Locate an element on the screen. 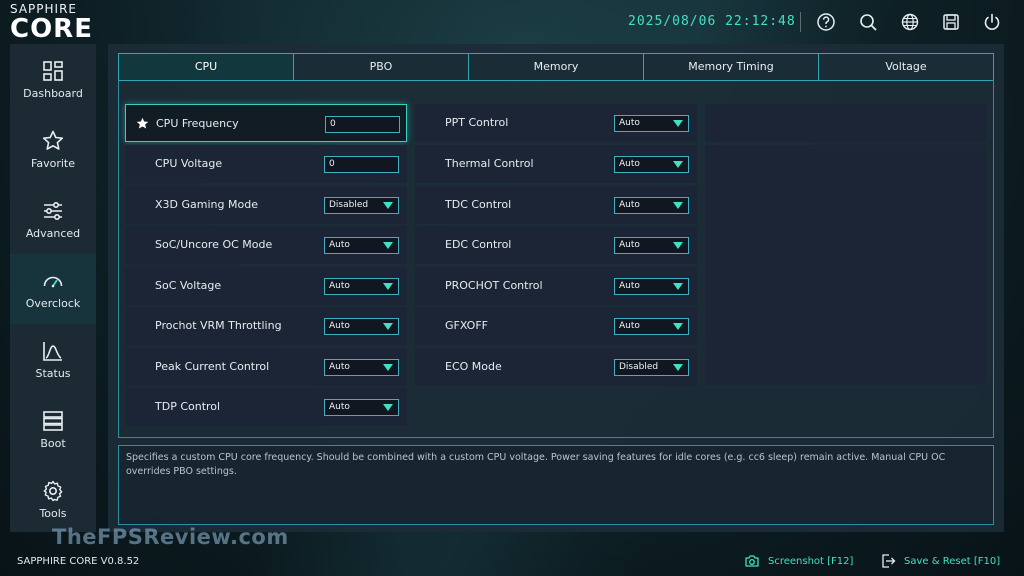 Image resolution: width=1024 pixels, height=576 pixels. setting-row-prochot-control: PROCHOT Control Auto is located at coordinates (556, 286).